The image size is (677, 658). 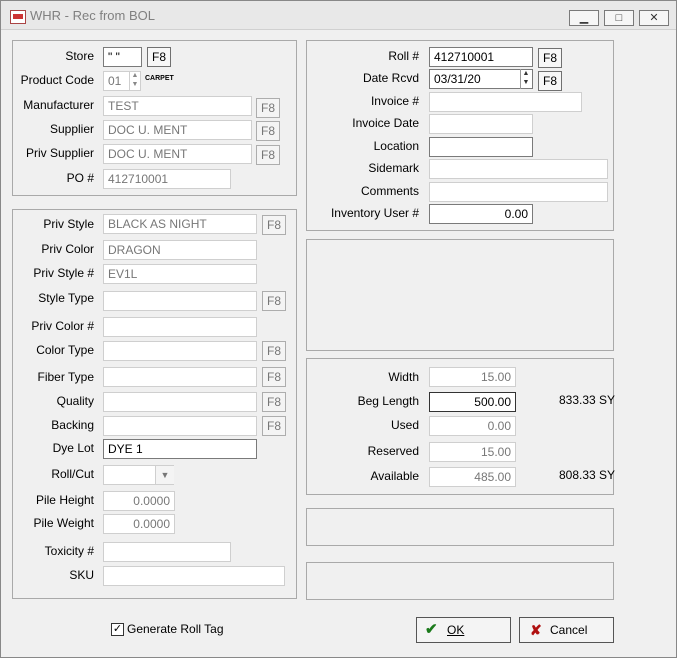 I want to click on manufacturer-label: Manufacturer, so click(x=58, y=105).